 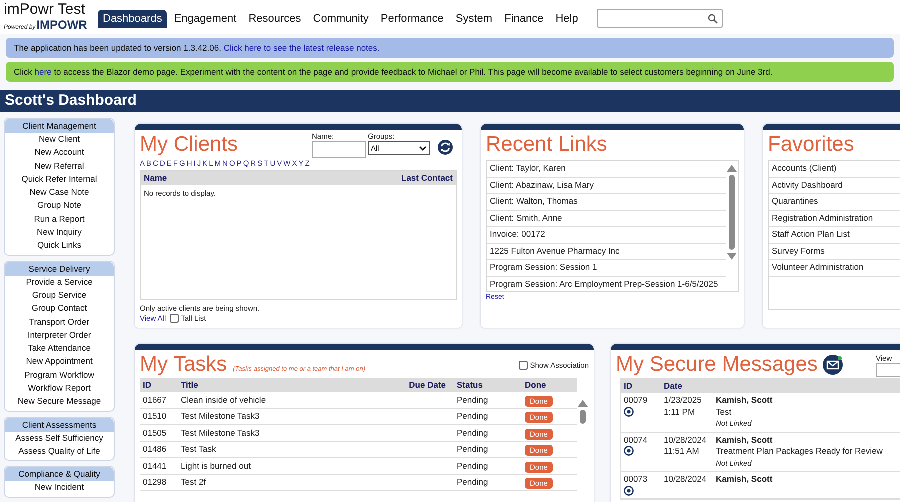 What do you see at coordinates (606, 186) in the screenshot?
I see `recent-link: Client: Abazinaw, Lisa Mary` at bounding box center [606, 186].